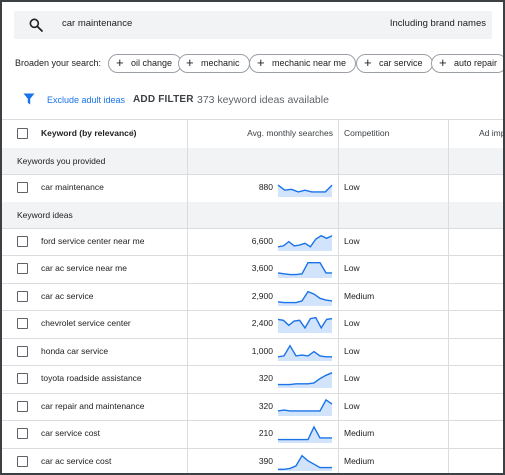 The height and width of the screenshot is (475, 505). What do you see at coordinates (262, 240) in the screenshot?
I see `avg-searches-cell: 6,600` at bounding box center [262, 240].